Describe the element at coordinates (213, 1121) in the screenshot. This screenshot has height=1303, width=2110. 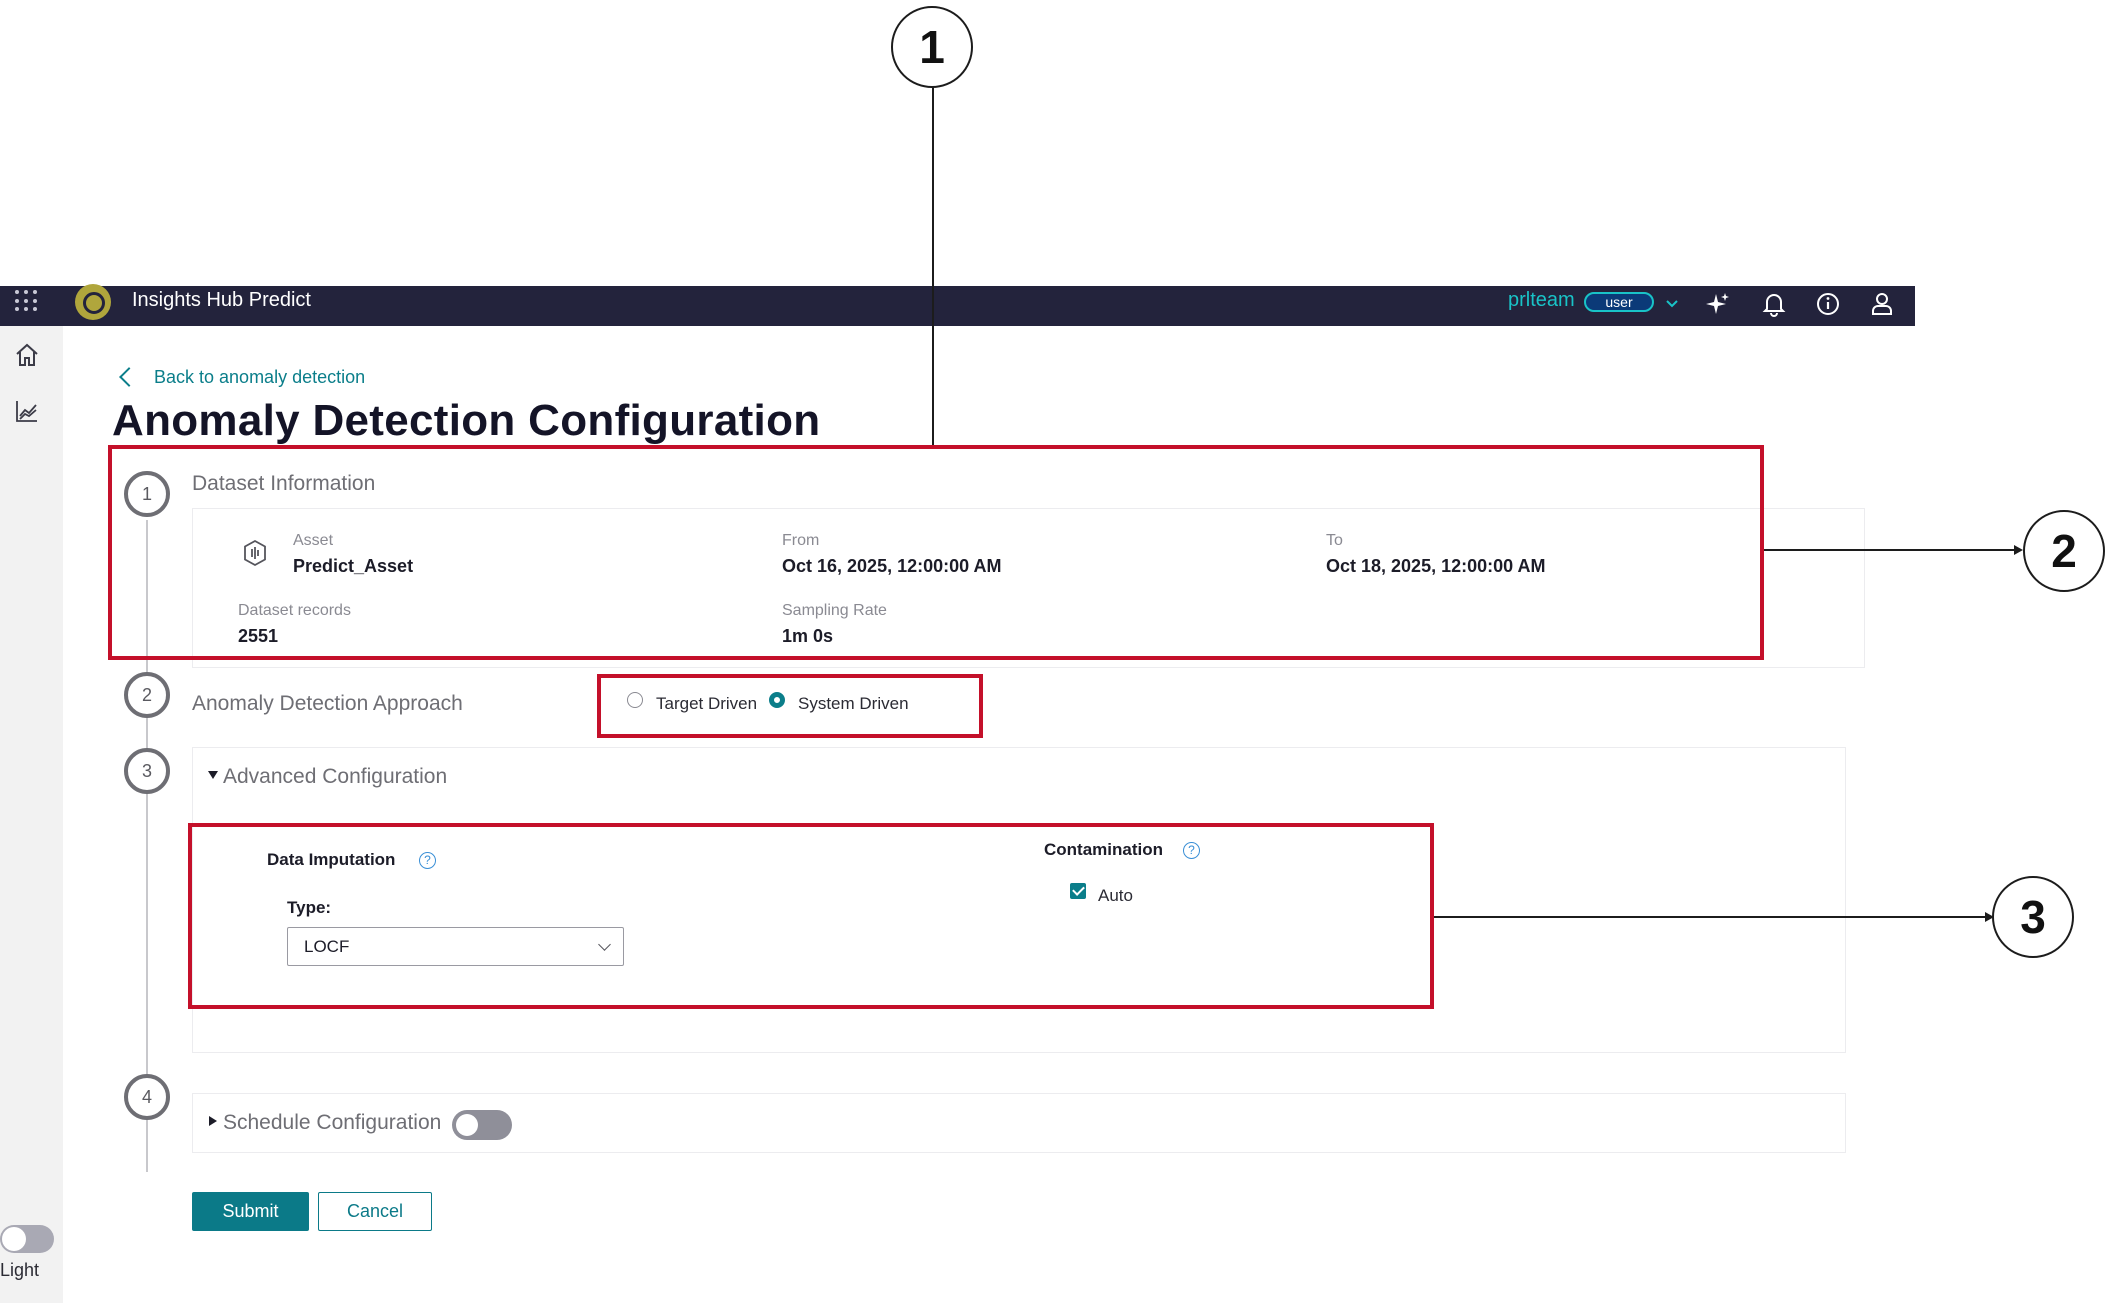
I see `chevron-right-icon` at that location.